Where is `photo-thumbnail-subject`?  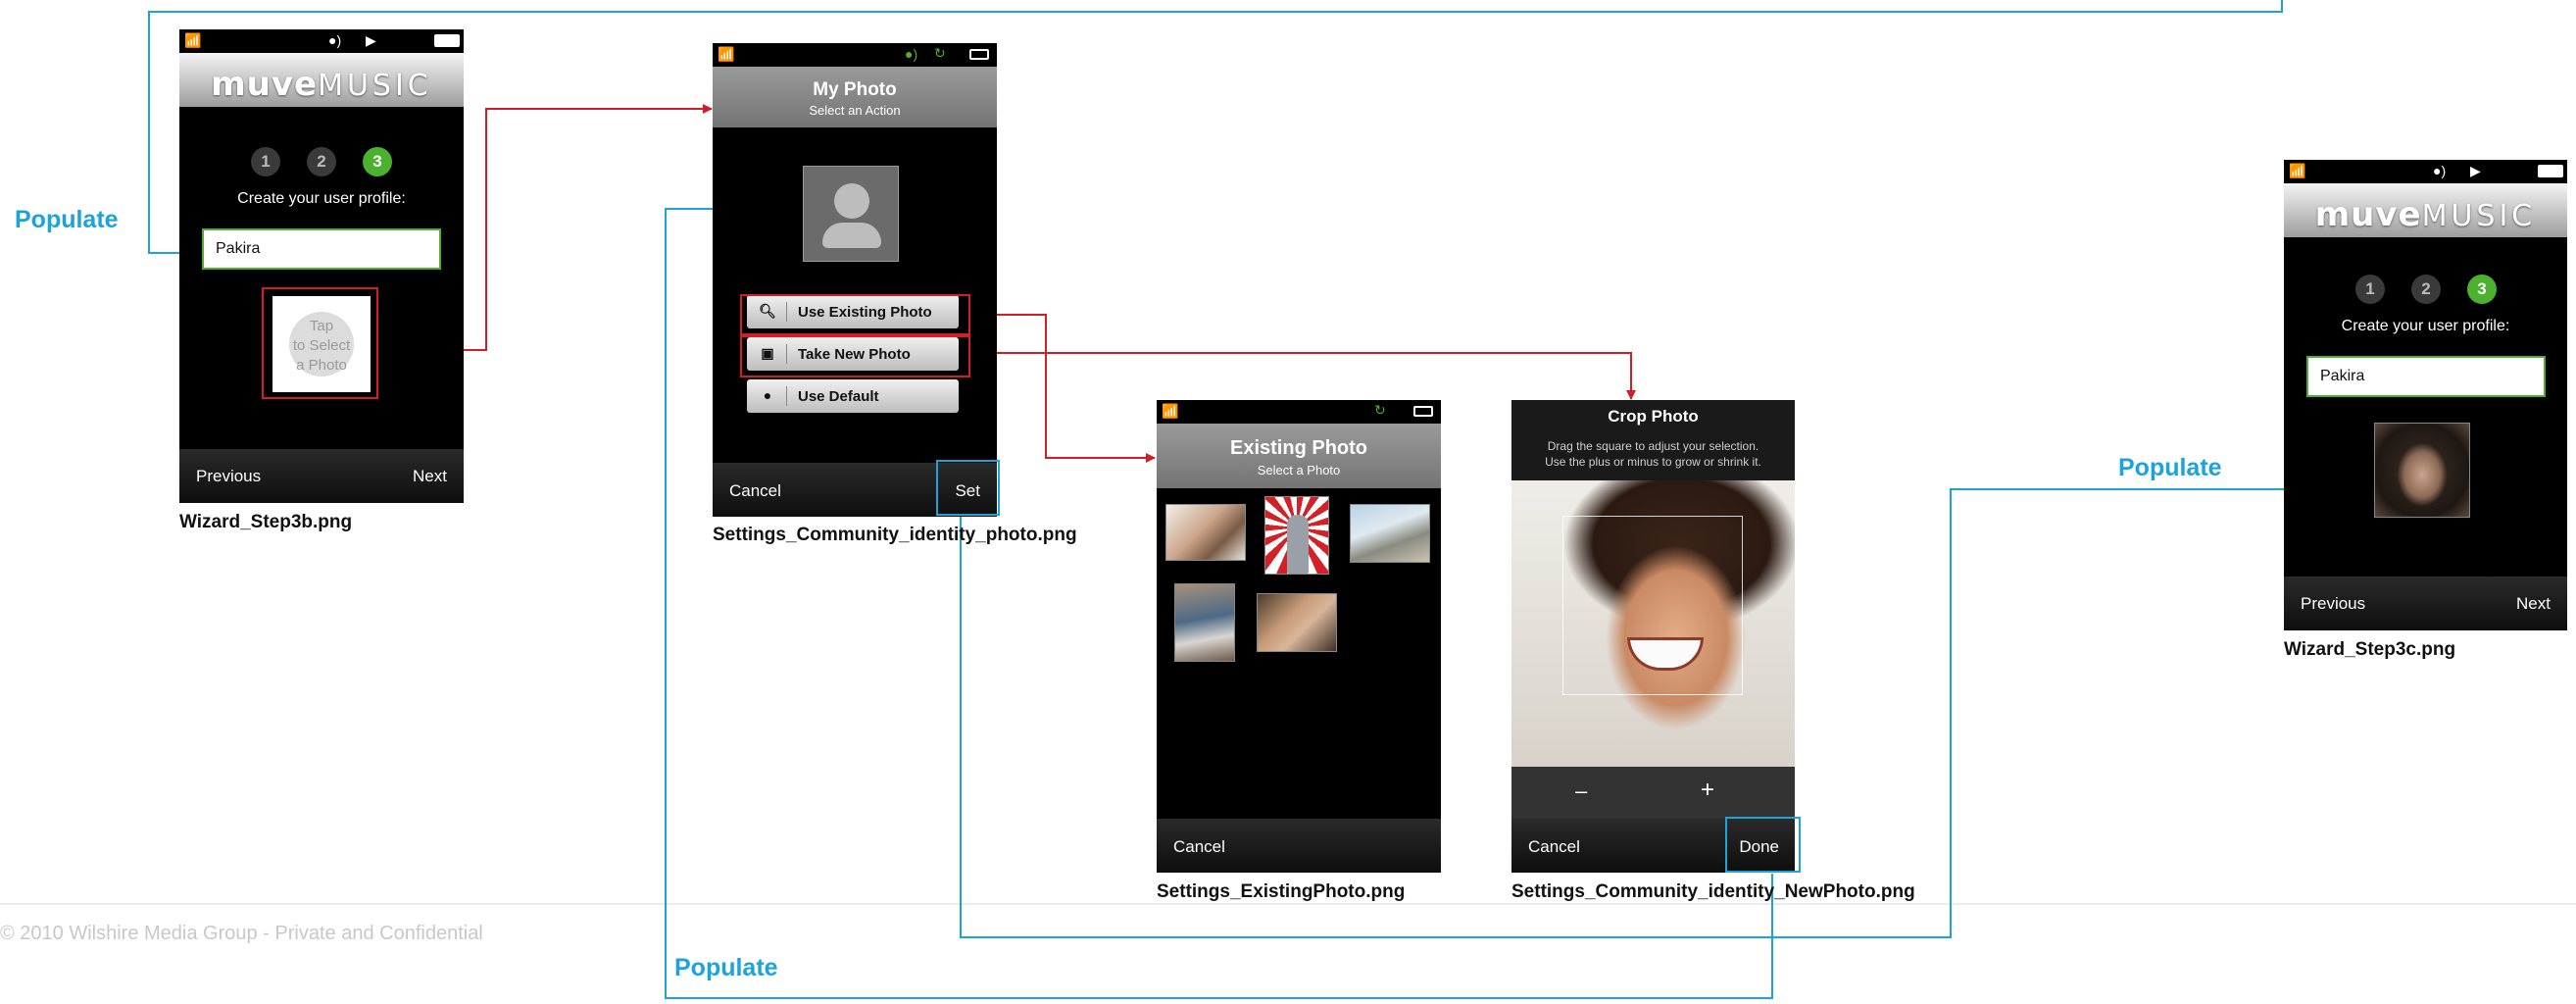
photo-thumbnail-subject is located at coordinates (1298, 544).